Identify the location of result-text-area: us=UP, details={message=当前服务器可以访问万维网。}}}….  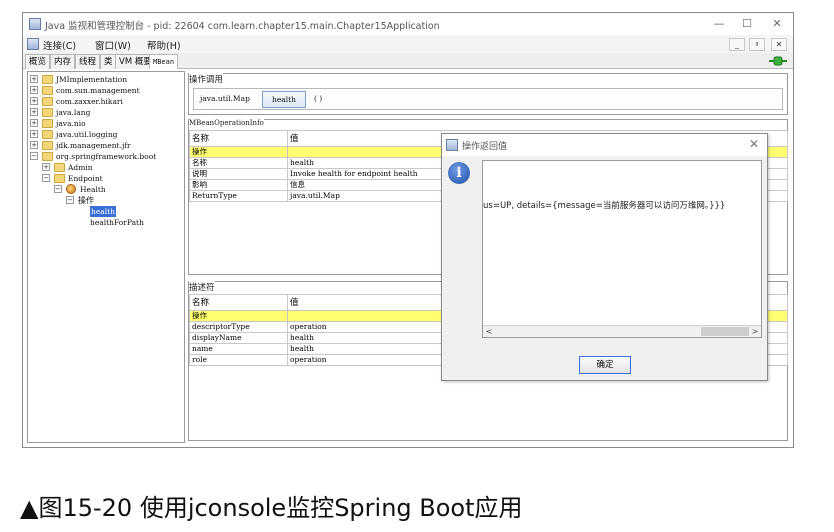
(622, 249).